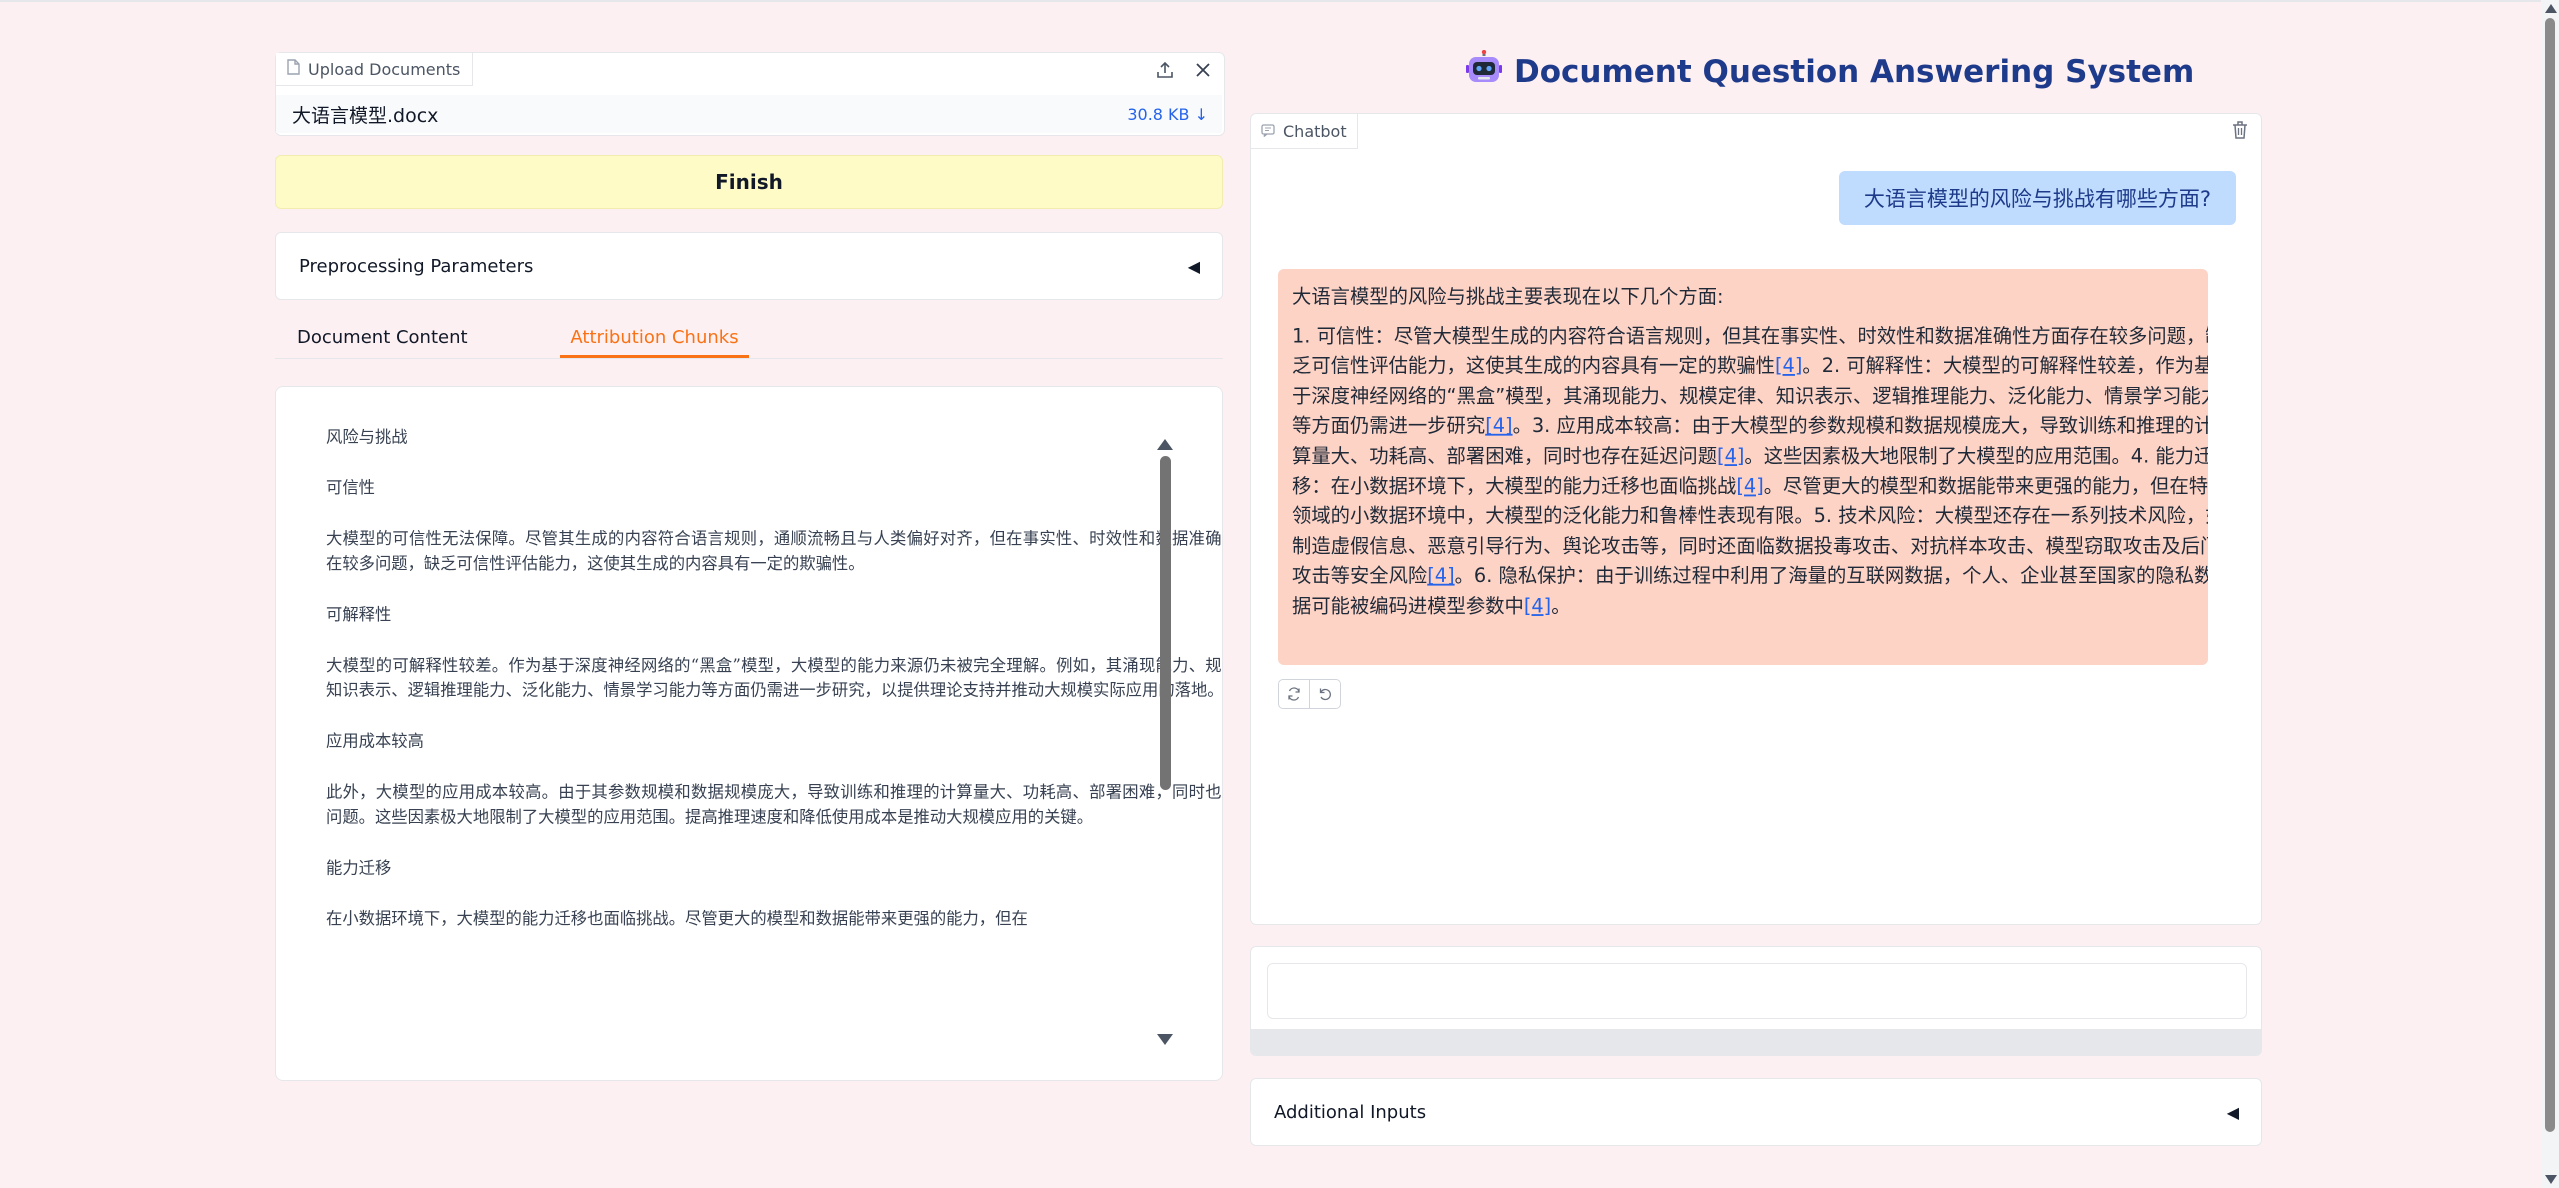 Image resolution: width=2559 pixels, height=1188 pixels. Describe the element at coordinates (384, 69) in the screenshot. I see `upload-documents-label: Upload Documents` at that location.